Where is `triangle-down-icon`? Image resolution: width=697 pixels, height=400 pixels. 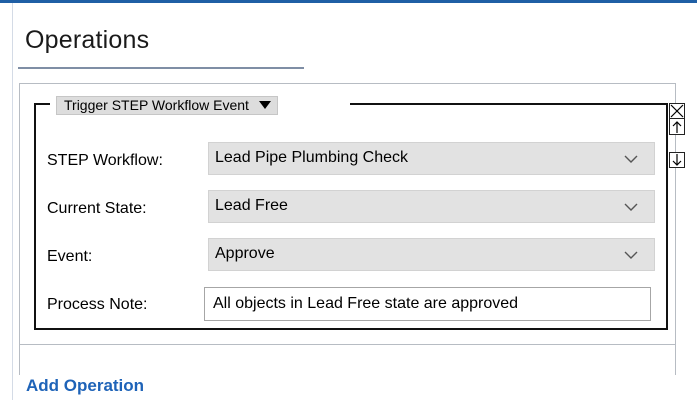 triangle-down-icon is located at coordinates (264, 105).